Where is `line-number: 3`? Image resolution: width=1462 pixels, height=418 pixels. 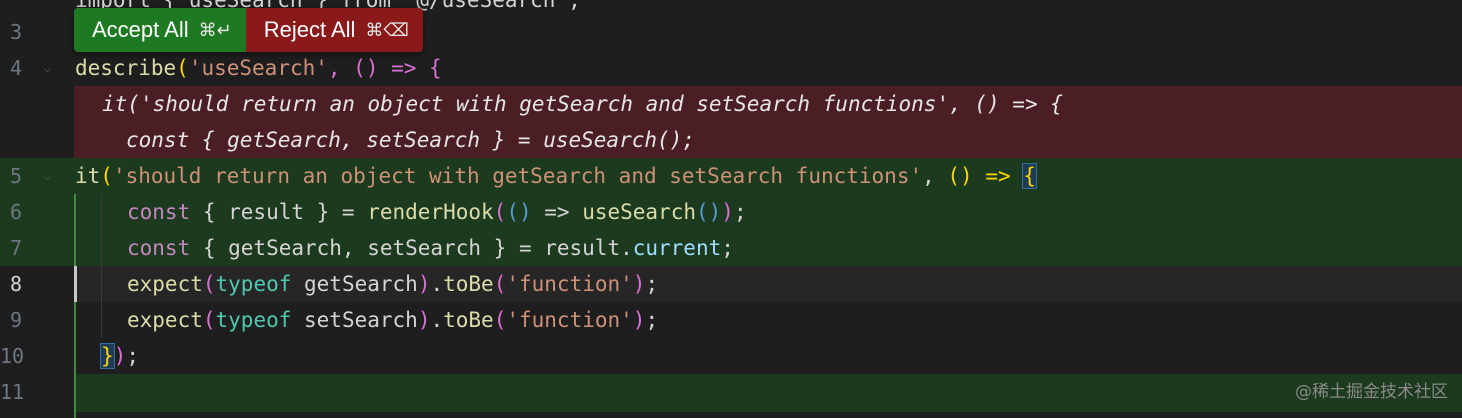 line-number: 3 is located at coordinates (15, 32).